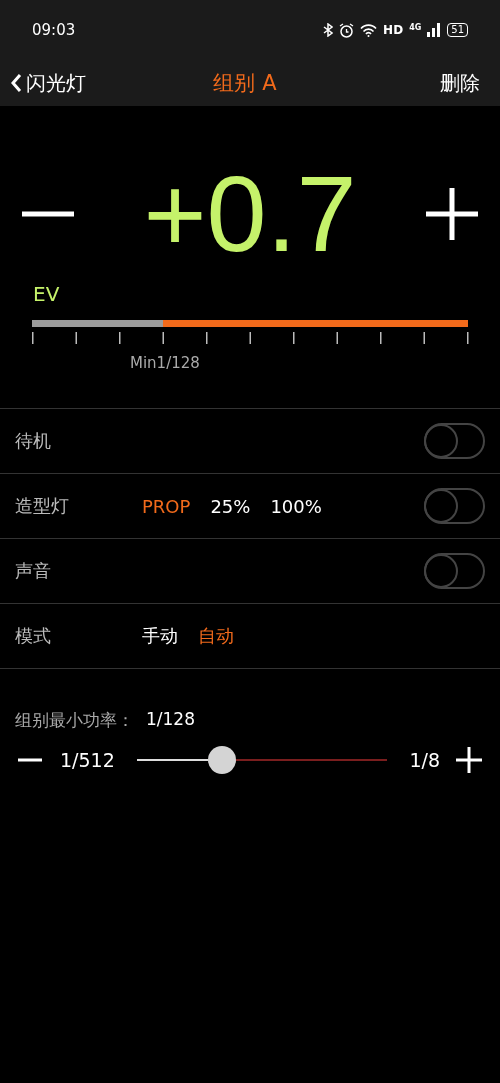  I want to click on alarm-icon, so click(347, 30).